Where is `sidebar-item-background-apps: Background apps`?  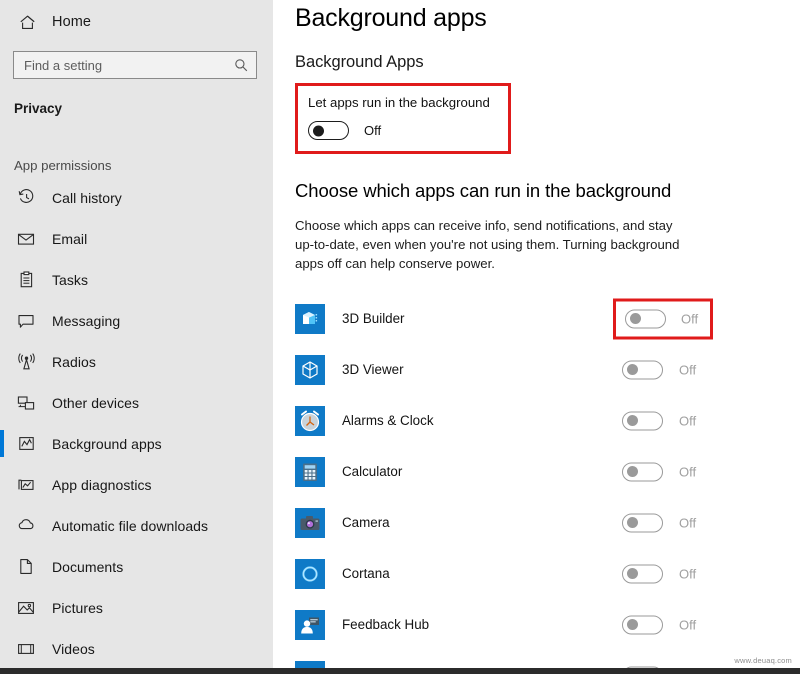
sidebar-item-background-apps: Background apps is located at coordinates (136, 443).